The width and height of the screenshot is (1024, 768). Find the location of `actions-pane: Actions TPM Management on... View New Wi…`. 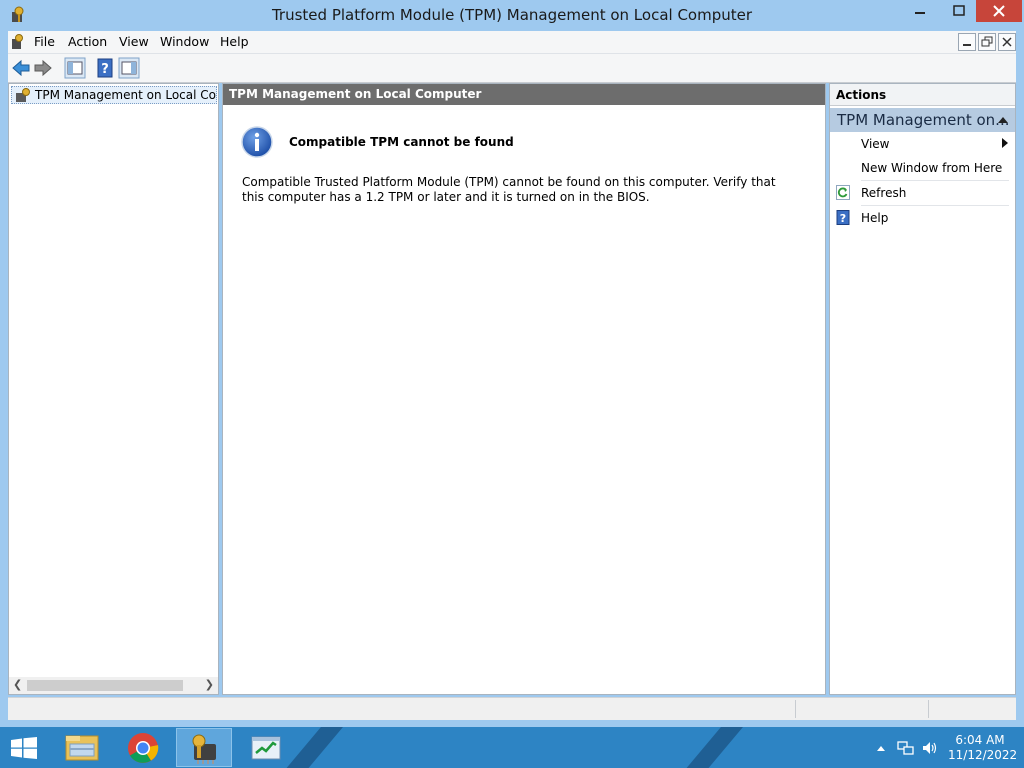

actions-pane: Actions TPM Management on... View New Wi… is located at coordinates (922, 389).